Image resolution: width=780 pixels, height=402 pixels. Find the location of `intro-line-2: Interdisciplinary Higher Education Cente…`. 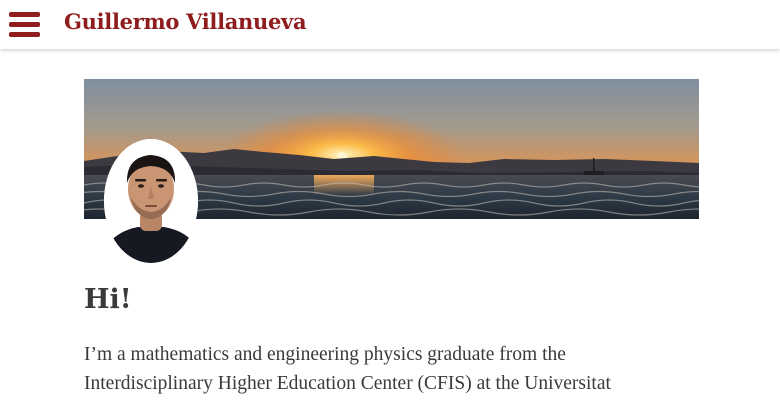

intro-line-2: Interdisciplinary Higher Education Cente… is located at coordinates (347, 383).